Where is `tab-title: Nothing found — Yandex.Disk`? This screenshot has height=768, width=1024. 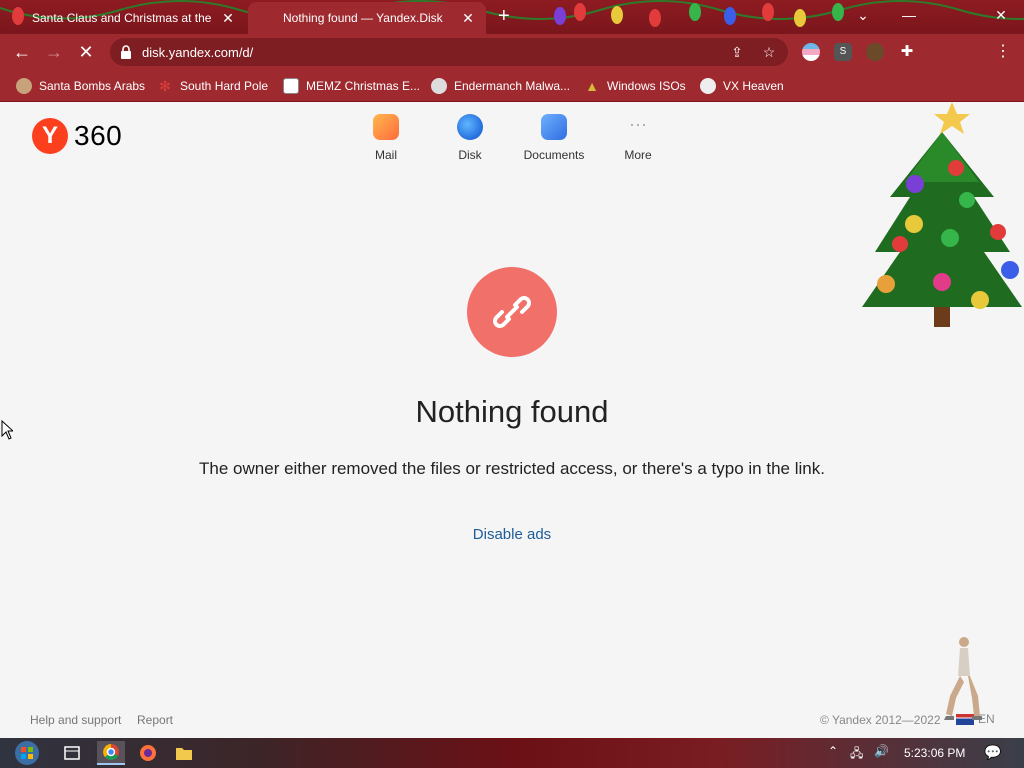
tab-title: Nothing found — Yandex.Disk is located at coordinates (363, 18).